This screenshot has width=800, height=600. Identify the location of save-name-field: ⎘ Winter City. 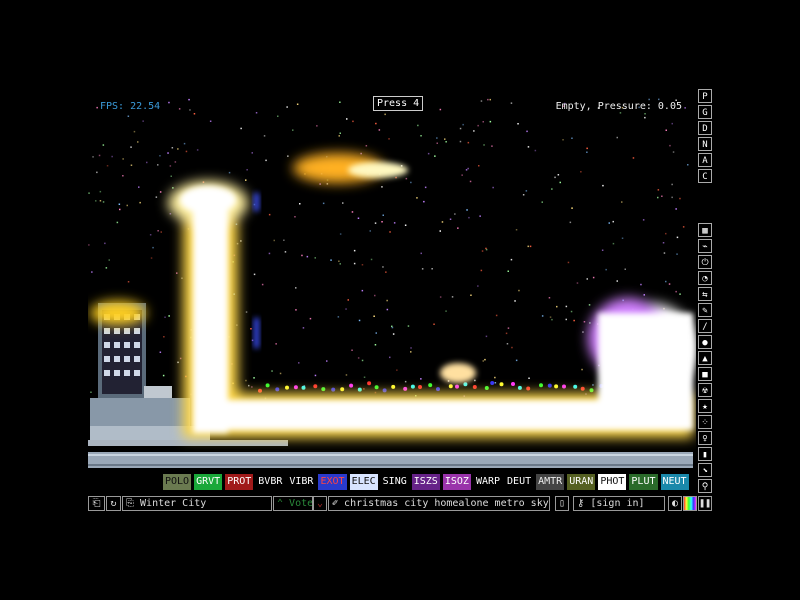
(197, 503).